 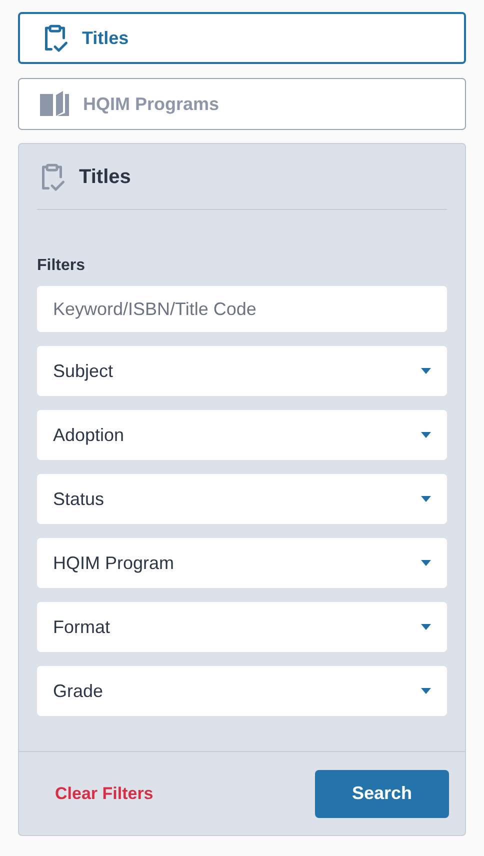 I want to click on nav-tab: Titles, so click(x=242, y=38).